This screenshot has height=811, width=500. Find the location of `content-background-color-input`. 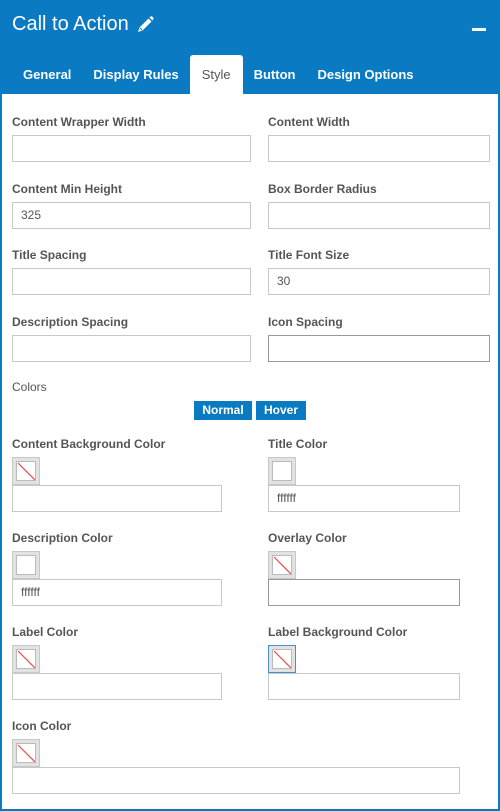

content-background-color-input is located at coordinates (117, 498).